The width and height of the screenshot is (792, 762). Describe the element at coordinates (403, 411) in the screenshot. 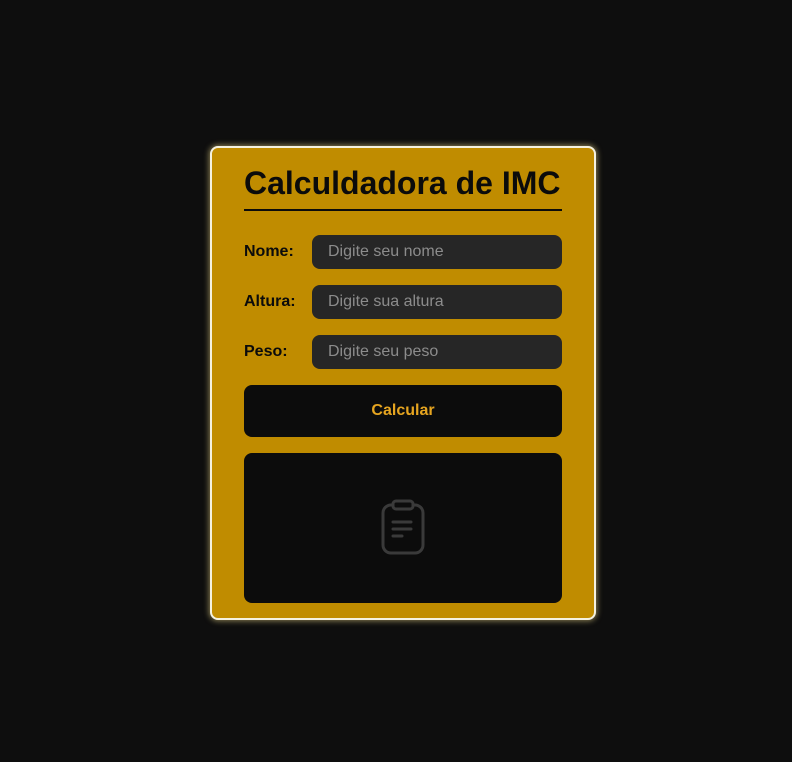

I see `calculate-button: Calcular` at that location.